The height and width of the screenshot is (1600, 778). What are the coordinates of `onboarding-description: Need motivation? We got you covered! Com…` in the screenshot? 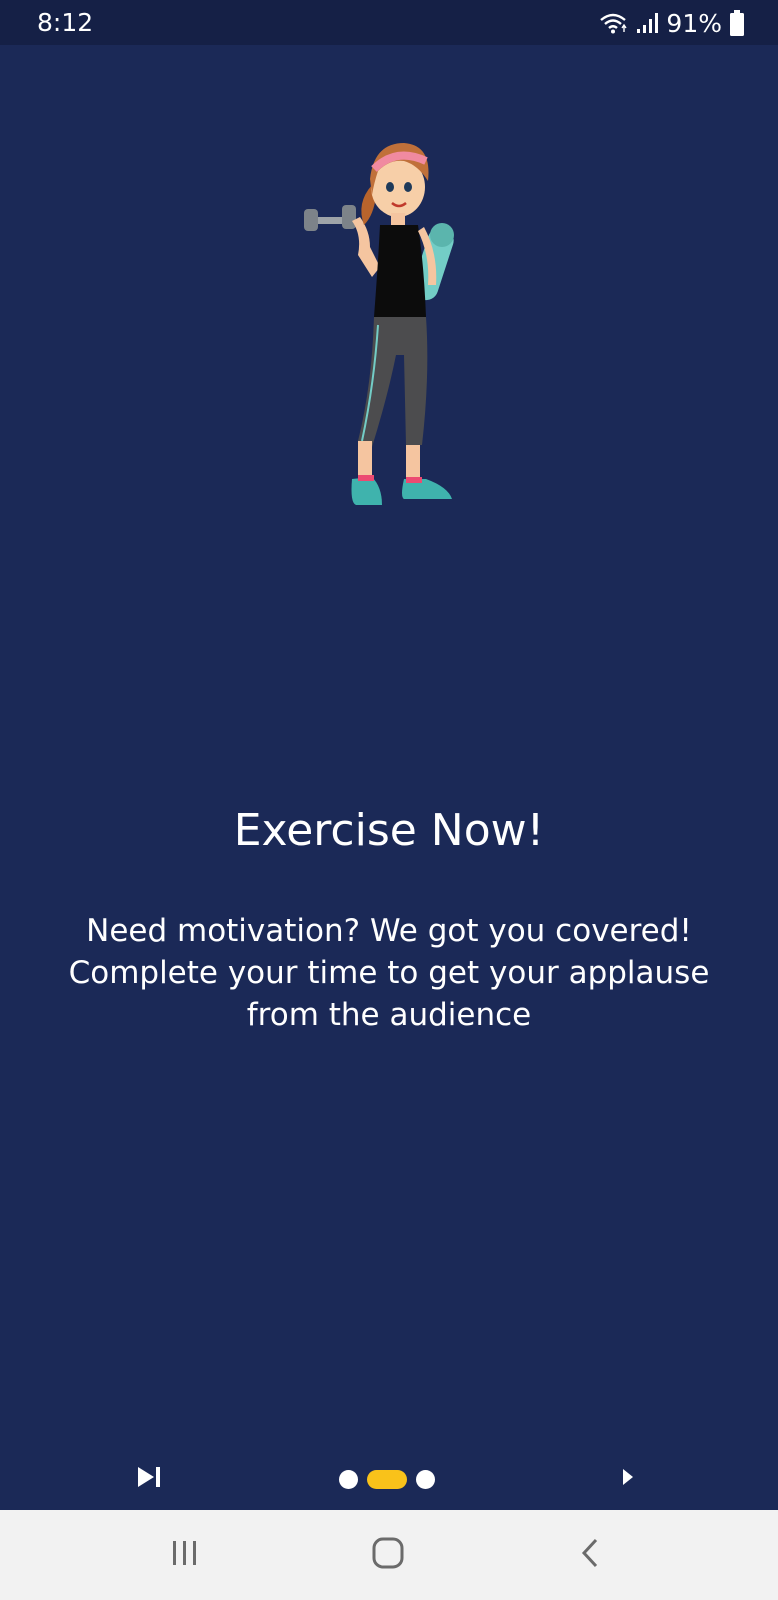 It's located at (389, 973).